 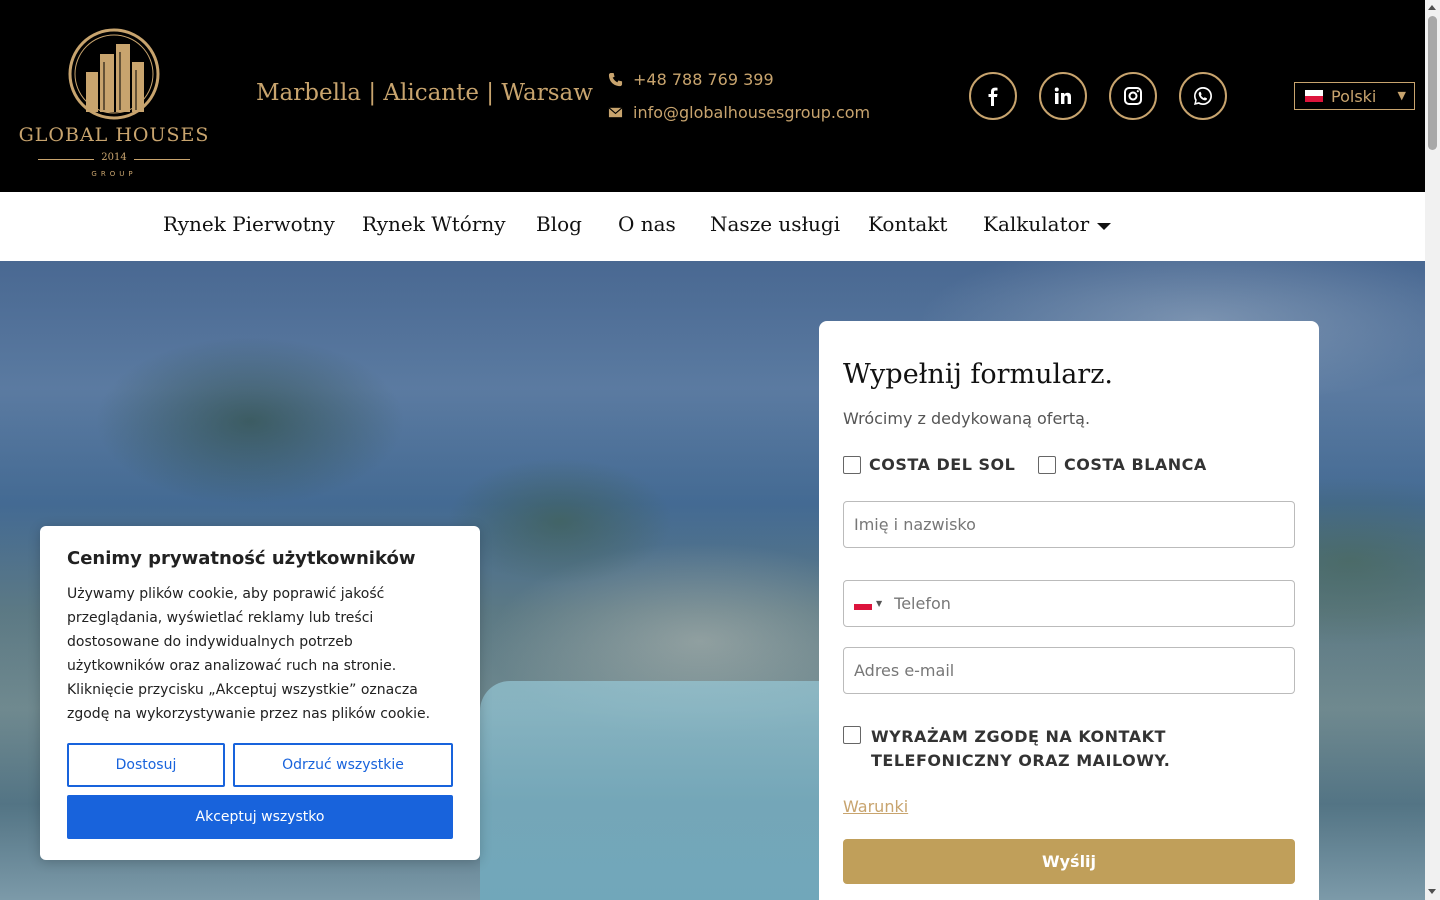 I want to click on phone-field: ▼ Telefon, so click(x=1069, y=603).